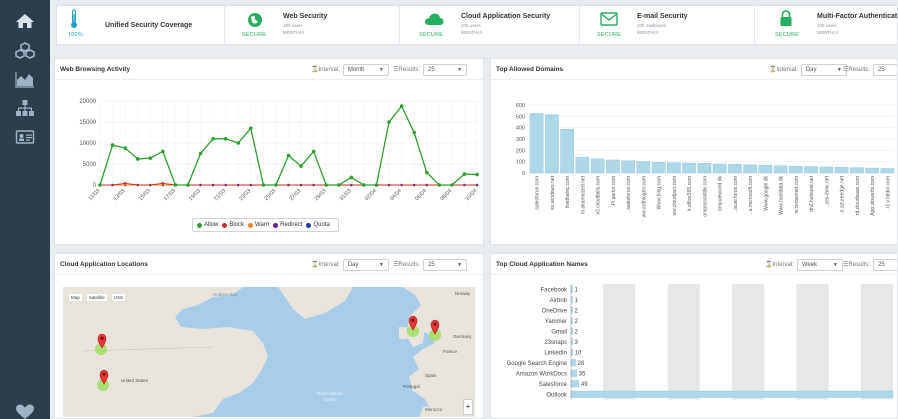 The height and width of the screenshot is (419, 898). Describe the element at coordinates (233, 225) in the screenshot. I see `legend-item-block: Block` at that location.